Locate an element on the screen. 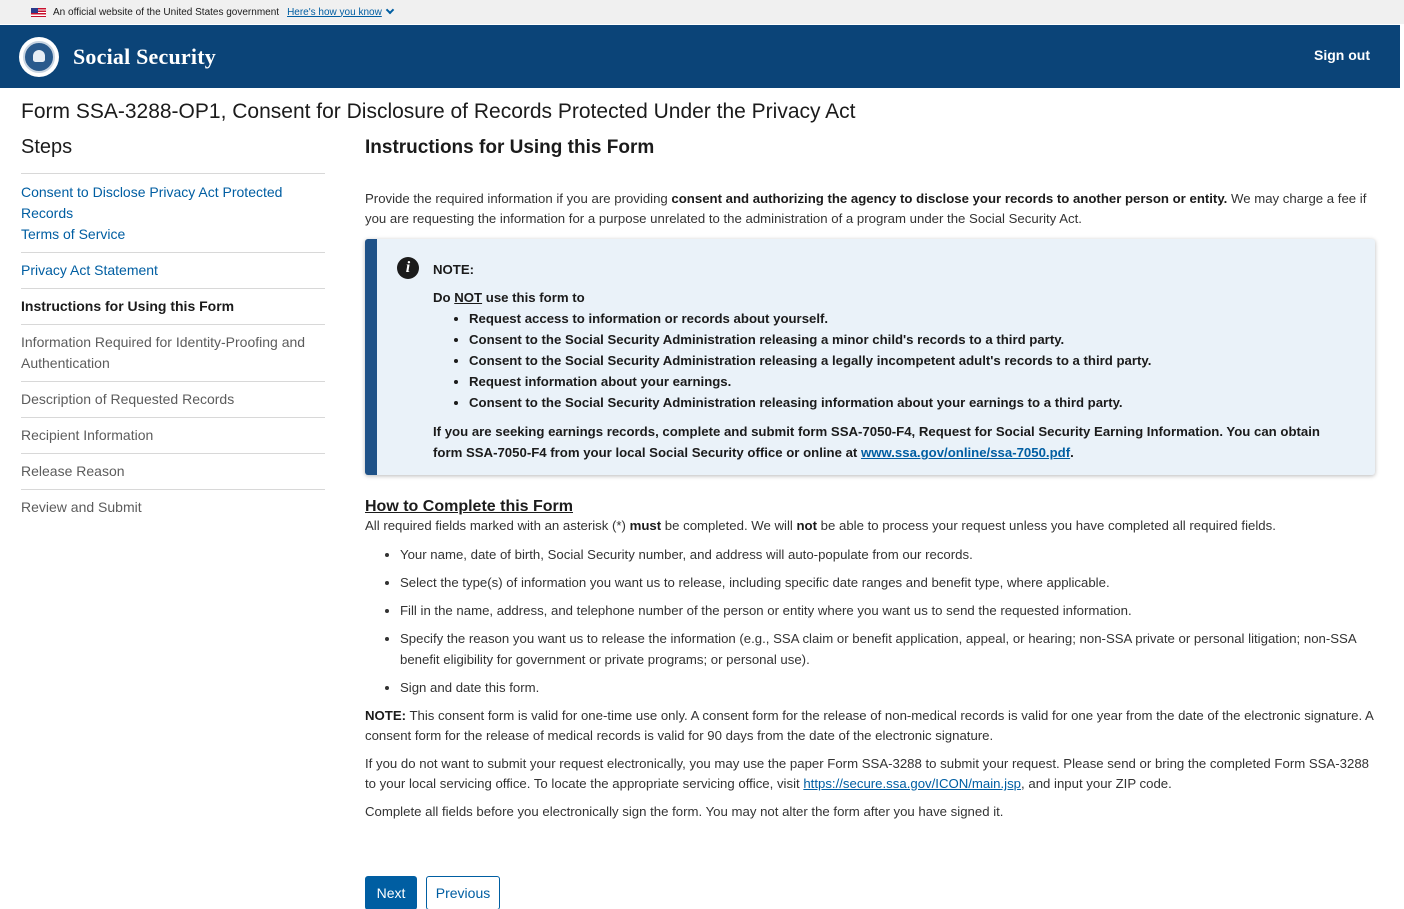  ssa-7050-link: www.ssa.gov/online/ssa-7050.pdf is located at coordinates (965, 452).